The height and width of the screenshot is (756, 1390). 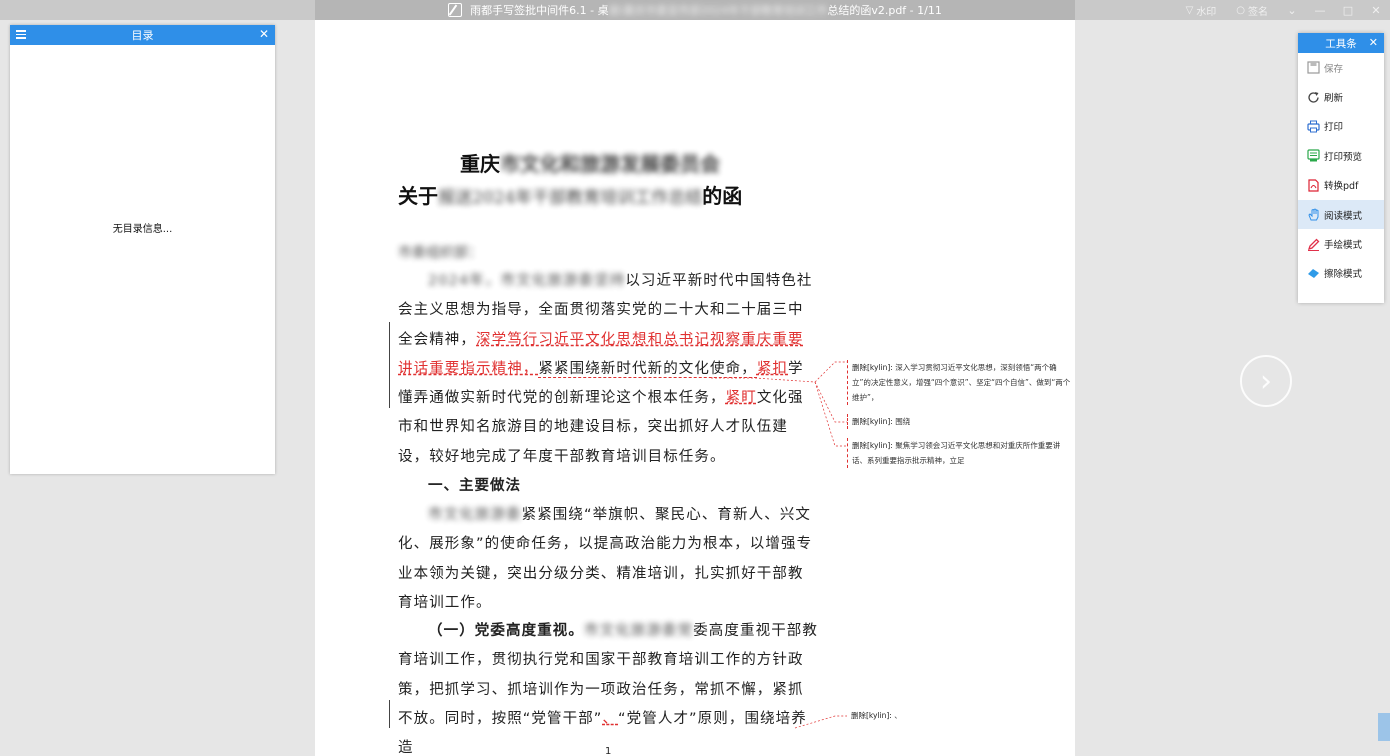 What do you see at coordinates (1206, 12) in the screenshot?
I see `watermark-label: 水印` at bounding box center [1206, 12].